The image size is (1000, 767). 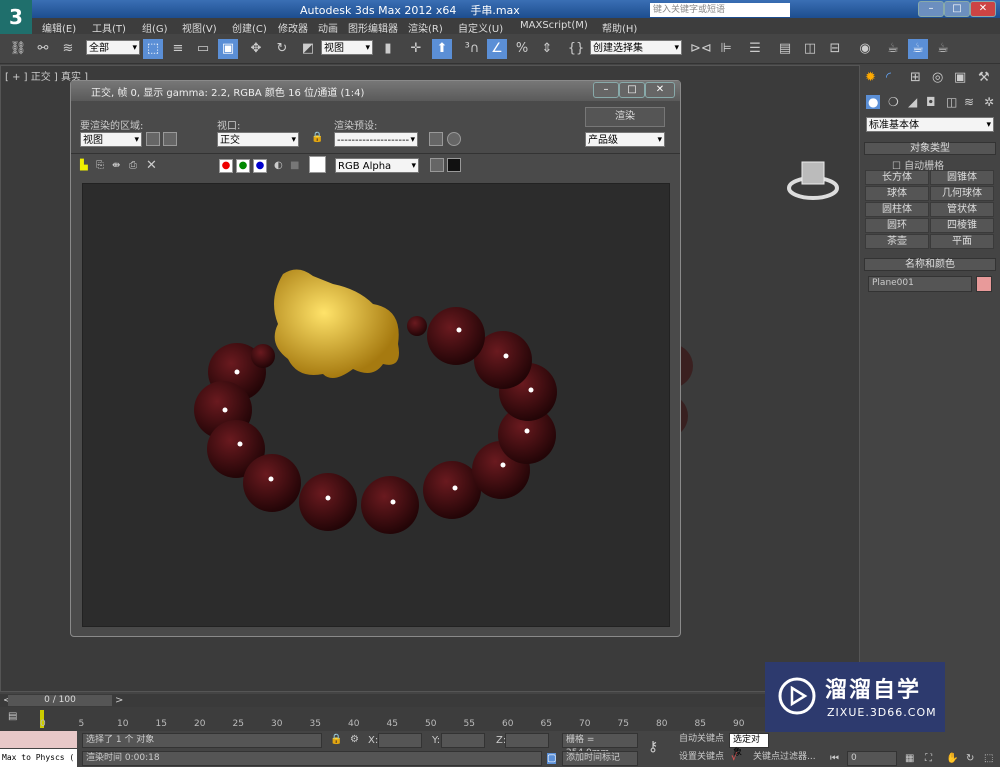 What do you see at coordinates (416, 49) in the screenshot?
I see `manipulate-icon: ✛` at bounding box center [416, 49].